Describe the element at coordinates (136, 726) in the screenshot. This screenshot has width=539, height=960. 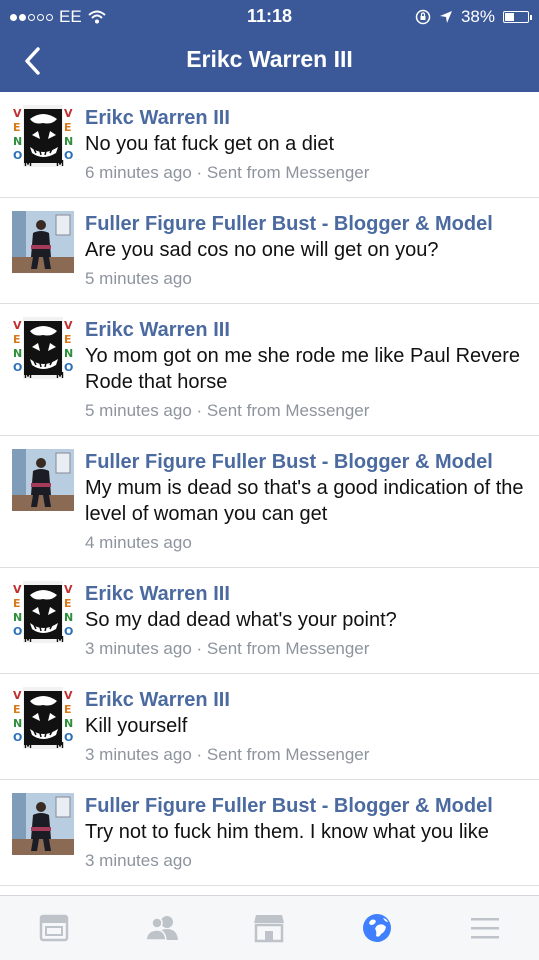
I see `comment-text: Kill yourself` at that location.